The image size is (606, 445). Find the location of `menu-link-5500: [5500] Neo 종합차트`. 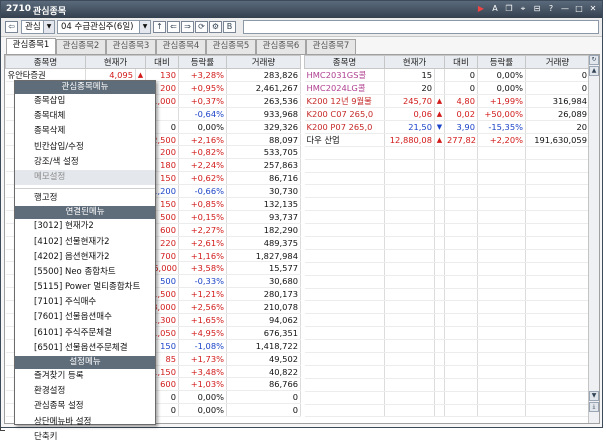

menu-link-5500: [5500] Neo 종합차트 is located at coordinates (85, 272).